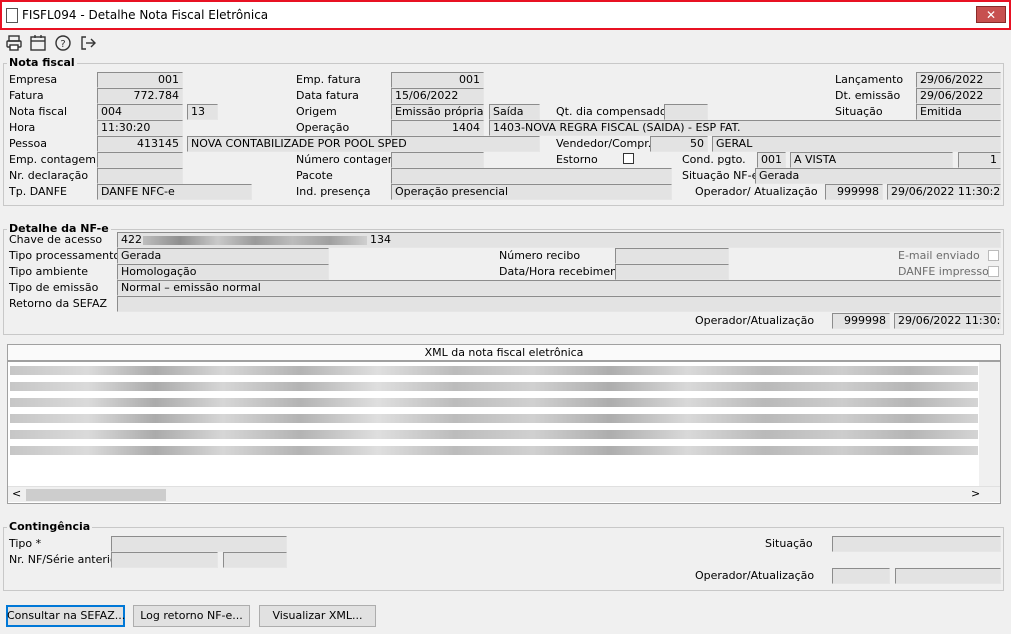 The width and height of the screenshot is (1011, 634). What do you see at coordinates (991, 14) in the screenshot?
I see `close-button: ✕` at bounding box center [991, 14].